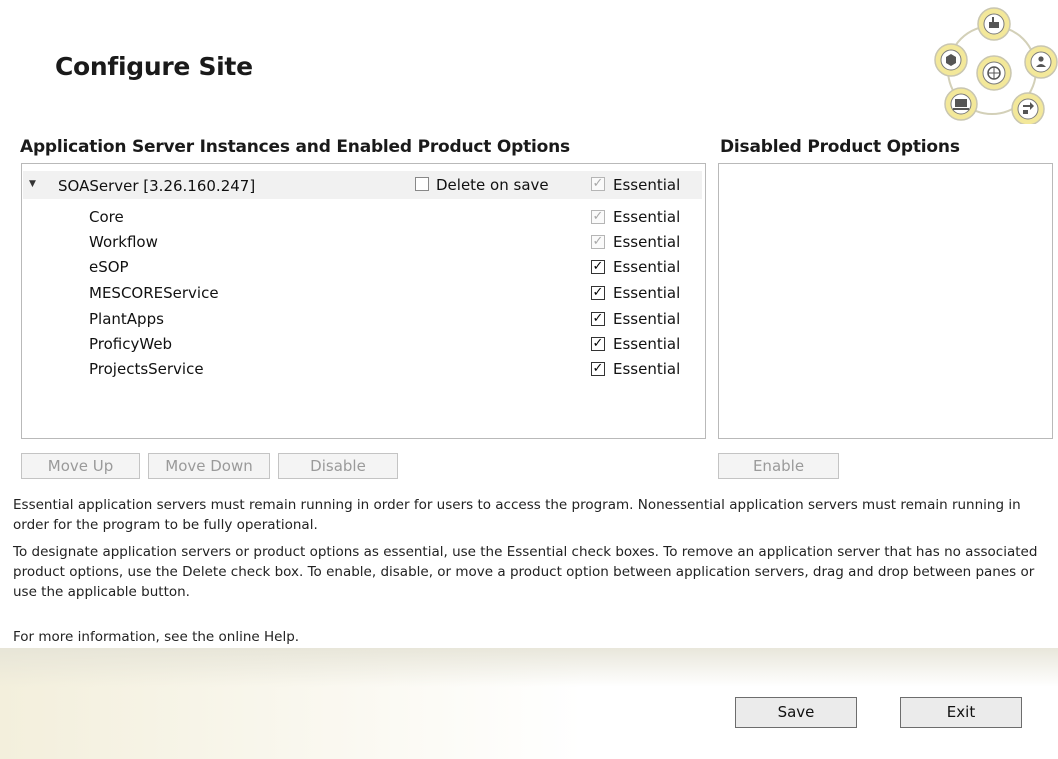 Image resolution: width=1058 pixels, height=759 pixels. I want to click on transfer-node-icon, so click(1028, 108).